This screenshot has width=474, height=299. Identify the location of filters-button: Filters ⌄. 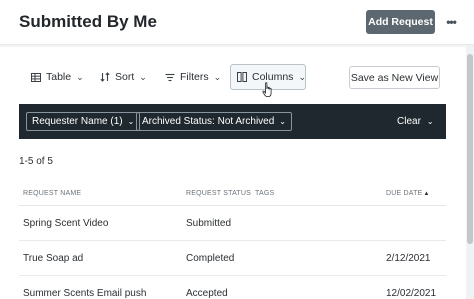
(193, 77).